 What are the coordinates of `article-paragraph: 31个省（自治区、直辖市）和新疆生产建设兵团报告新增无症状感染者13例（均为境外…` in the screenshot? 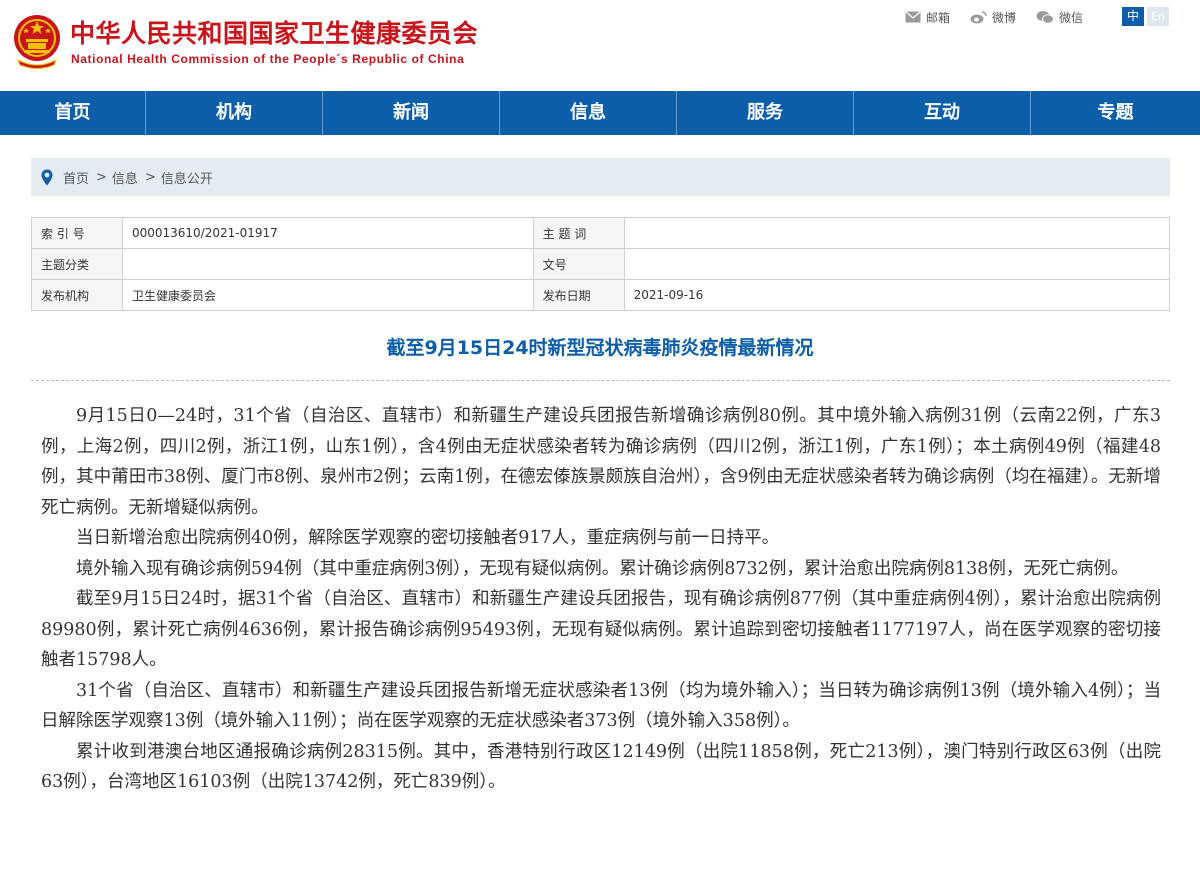 It's located at (601, 706).